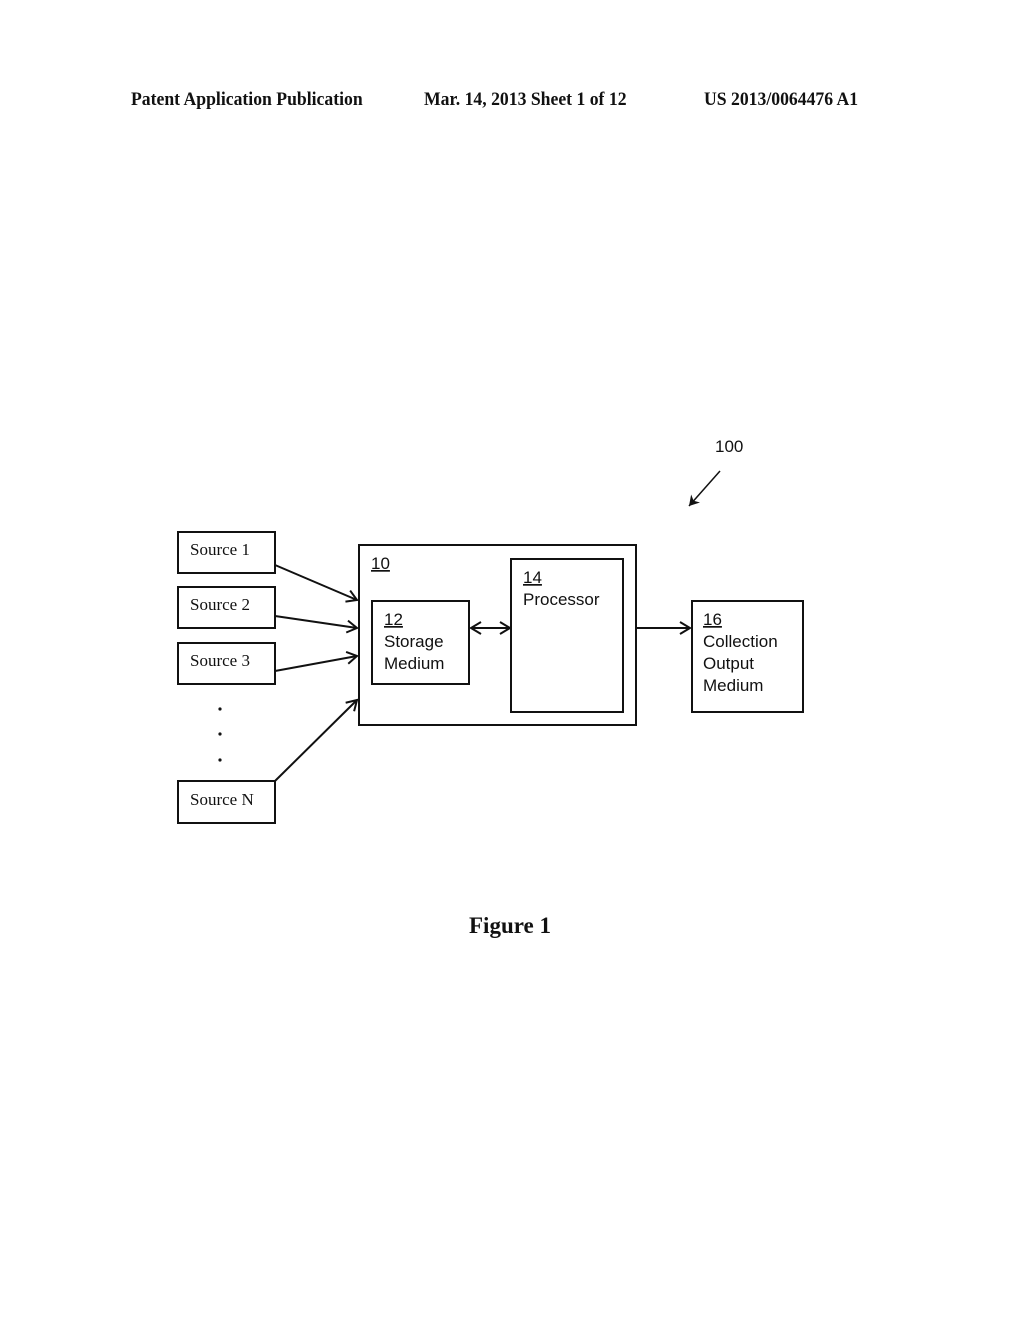  I want to click on processor-box: 14 Processor, so click(567, 635).